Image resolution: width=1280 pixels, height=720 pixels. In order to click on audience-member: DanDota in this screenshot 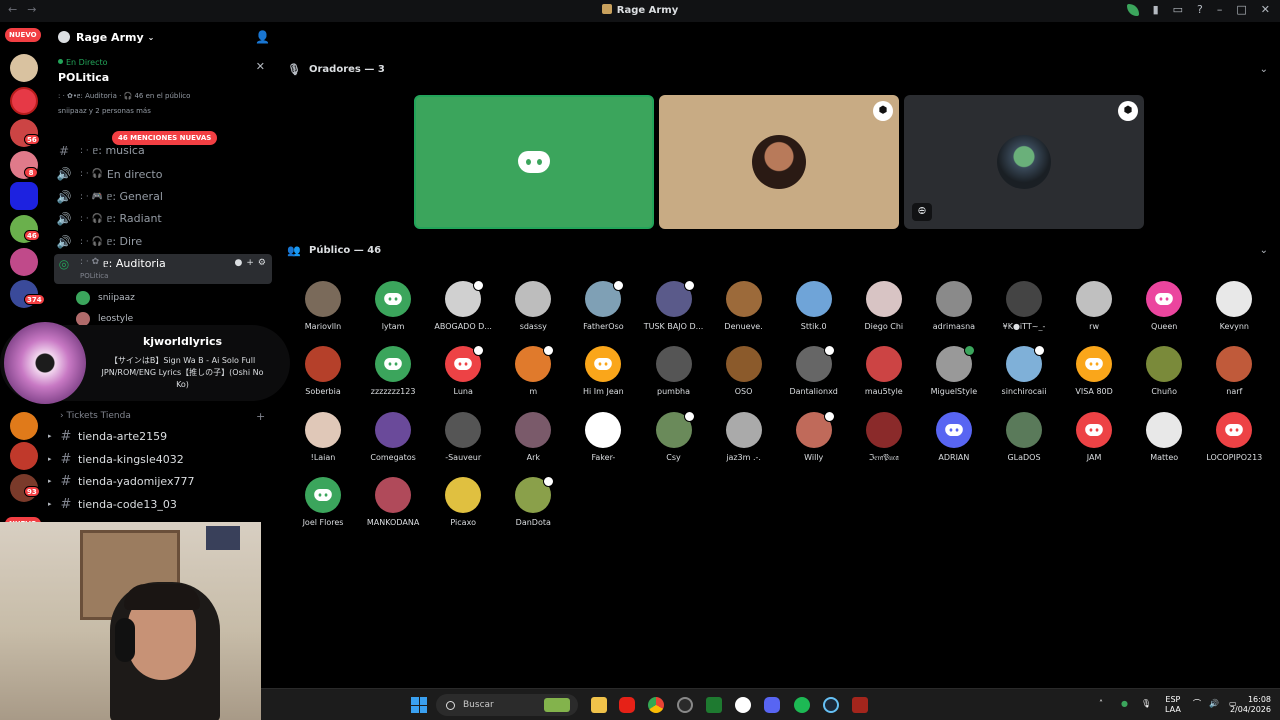, I will do `click(533, 505)`.